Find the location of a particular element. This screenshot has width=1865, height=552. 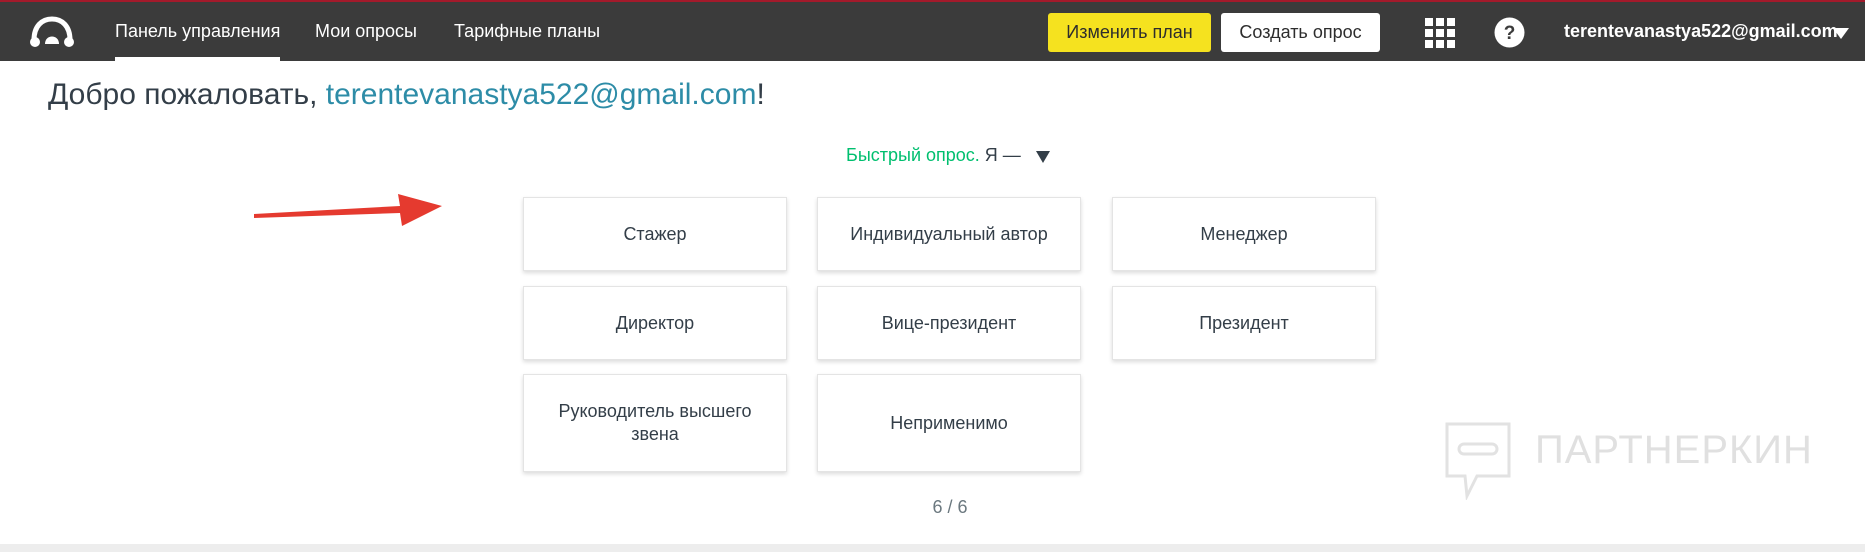

nav-my-surveys: Мои опросы is located at coordinates (366, 31).